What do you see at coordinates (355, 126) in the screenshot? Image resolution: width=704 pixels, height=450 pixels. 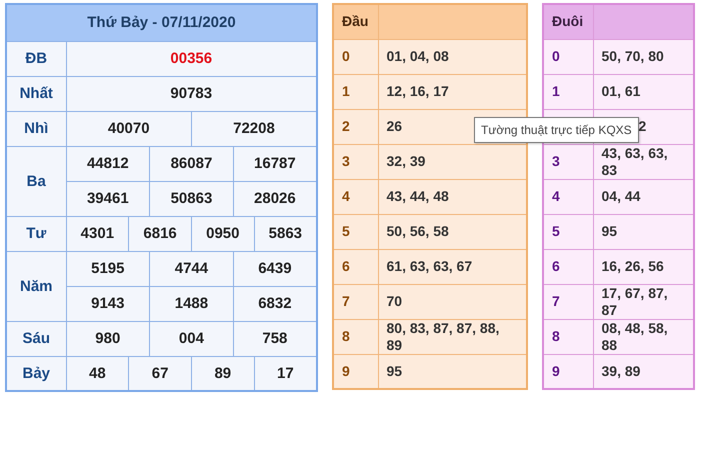 I see `digit-cell: 2` at bounding box center [355, 126].